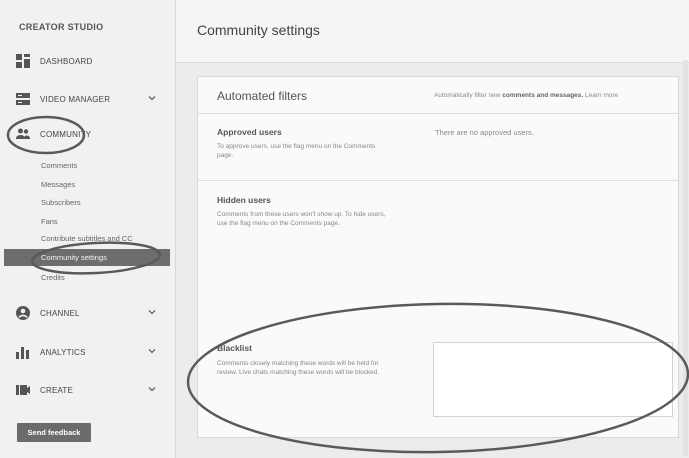 This screenshot has width=689, height=458. I want to click on page-header: Community settings, so click(432, 31).